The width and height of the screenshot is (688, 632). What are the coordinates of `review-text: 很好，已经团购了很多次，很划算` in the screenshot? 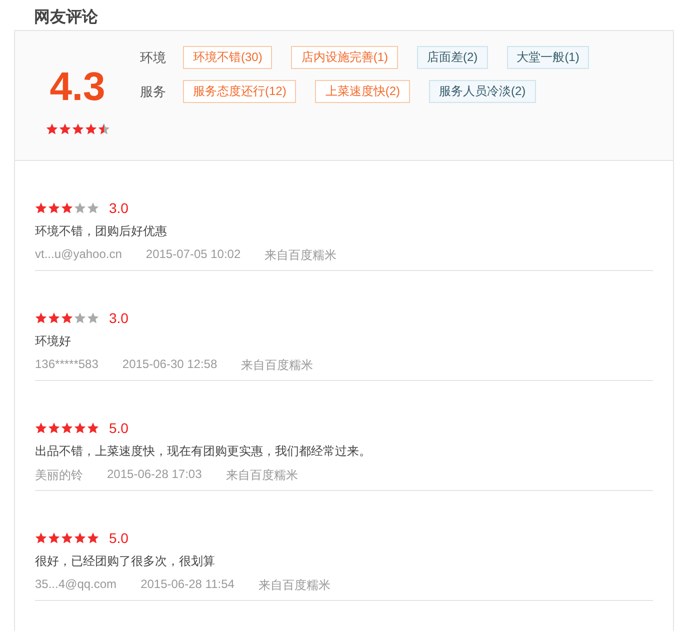 It's located at (125, 561).